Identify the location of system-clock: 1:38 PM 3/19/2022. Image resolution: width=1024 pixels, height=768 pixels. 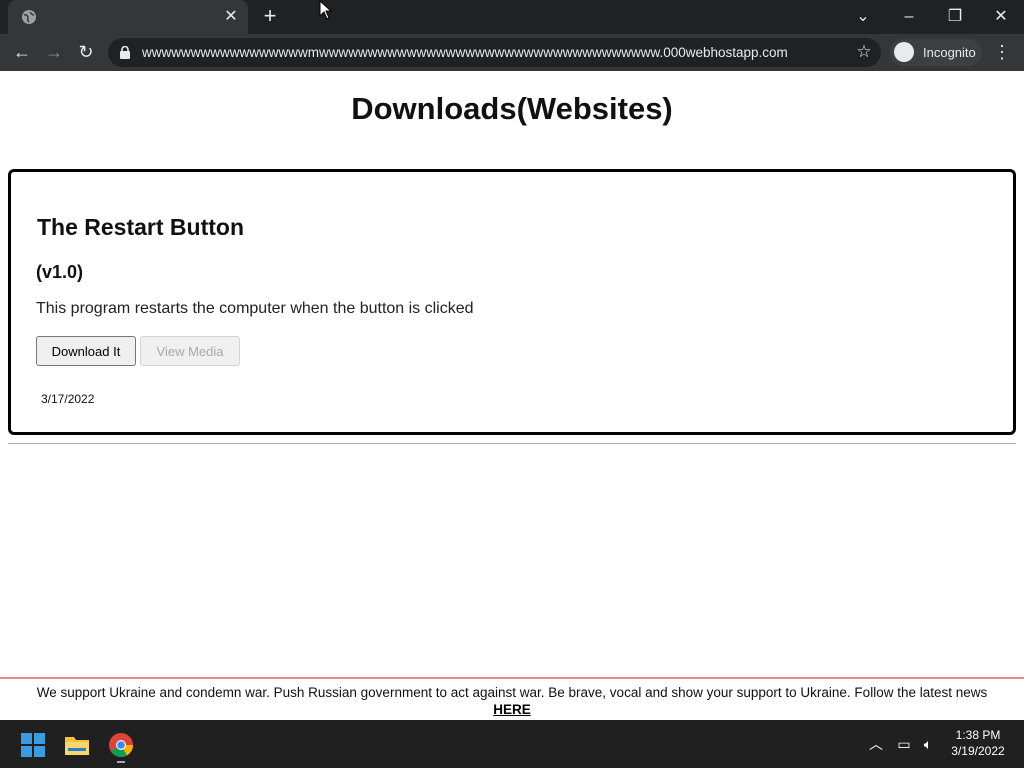
(978, 743).